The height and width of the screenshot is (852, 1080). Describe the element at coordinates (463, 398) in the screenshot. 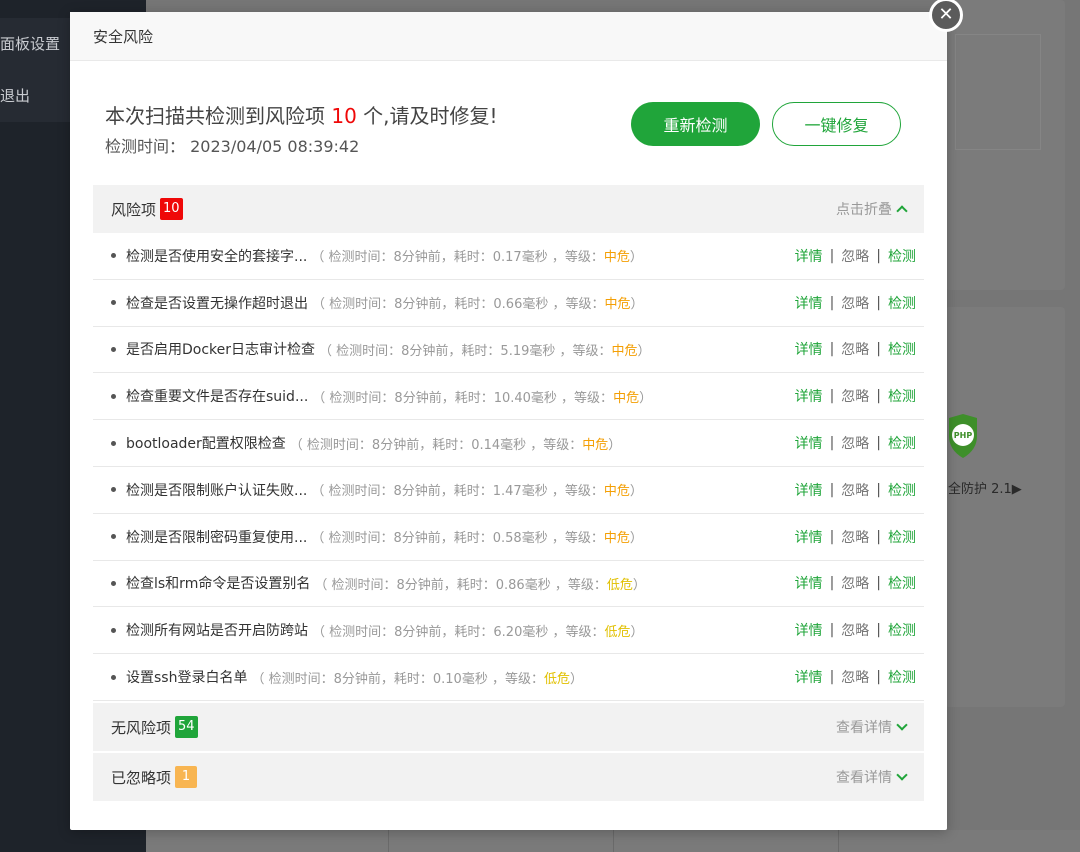

I see `risk-meta-prefix: （ 检测时间：8分钟前，耗时：10.40毫秒 ，等级：` at that location.